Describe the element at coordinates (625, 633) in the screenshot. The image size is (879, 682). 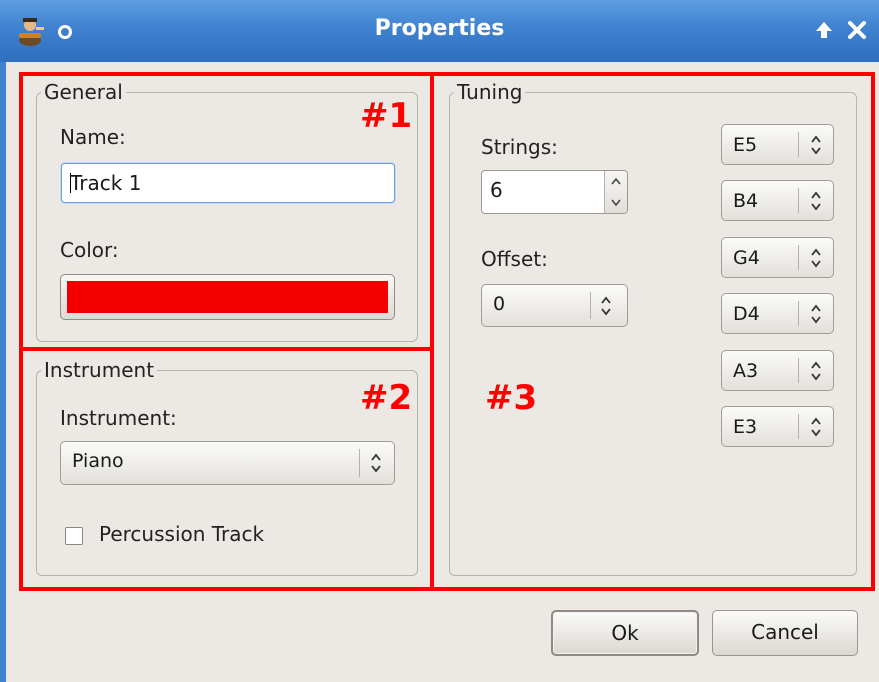
I see `ok-button: Ok` at that location.